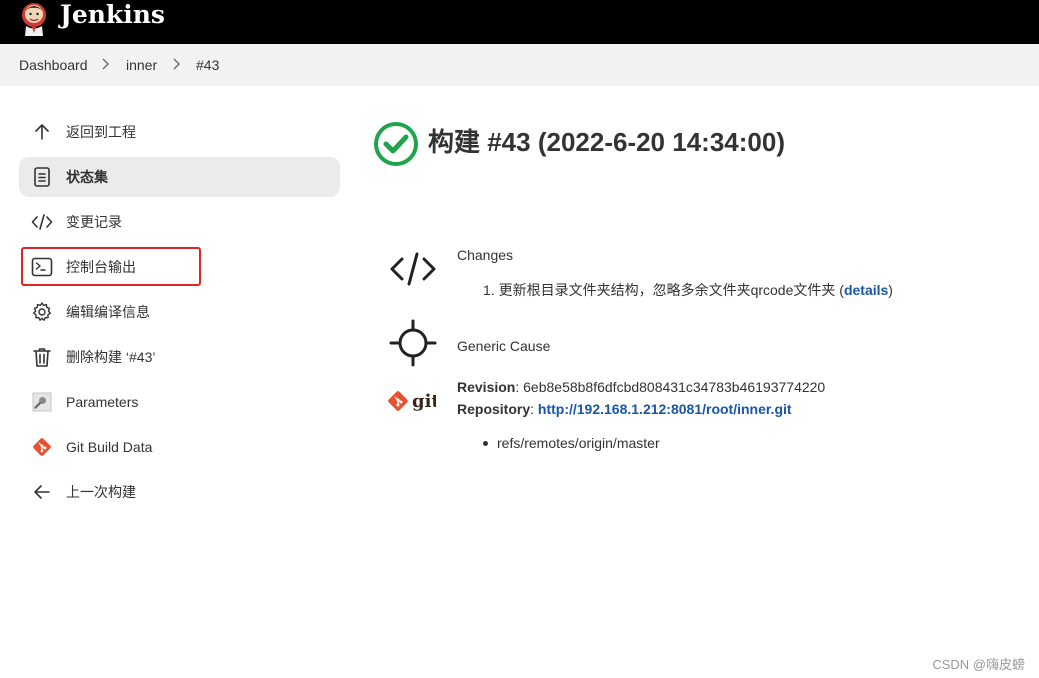  Describe the element at coordinates (179, 177) in the screenshot. I see `sidebar-item-status: 状态集` at that location.